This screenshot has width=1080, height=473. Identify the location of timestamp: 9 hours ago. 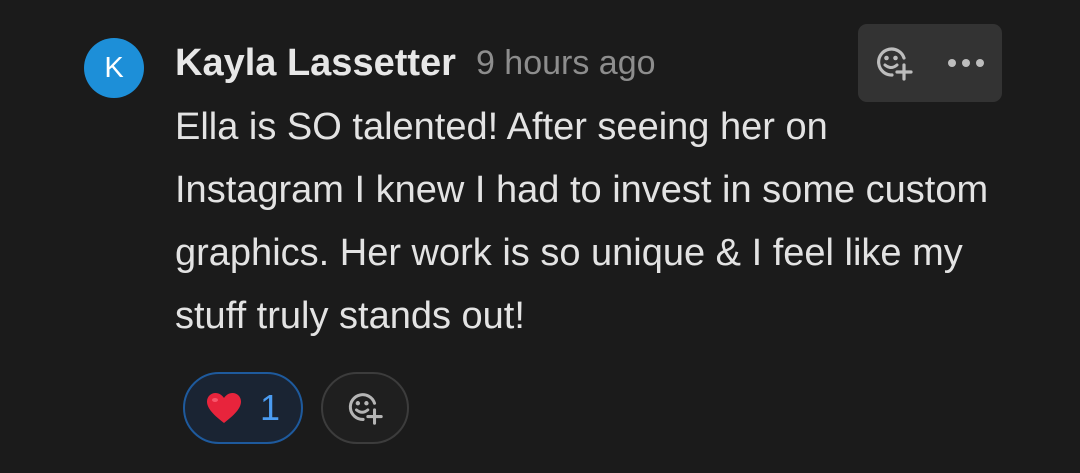
(566, 63).